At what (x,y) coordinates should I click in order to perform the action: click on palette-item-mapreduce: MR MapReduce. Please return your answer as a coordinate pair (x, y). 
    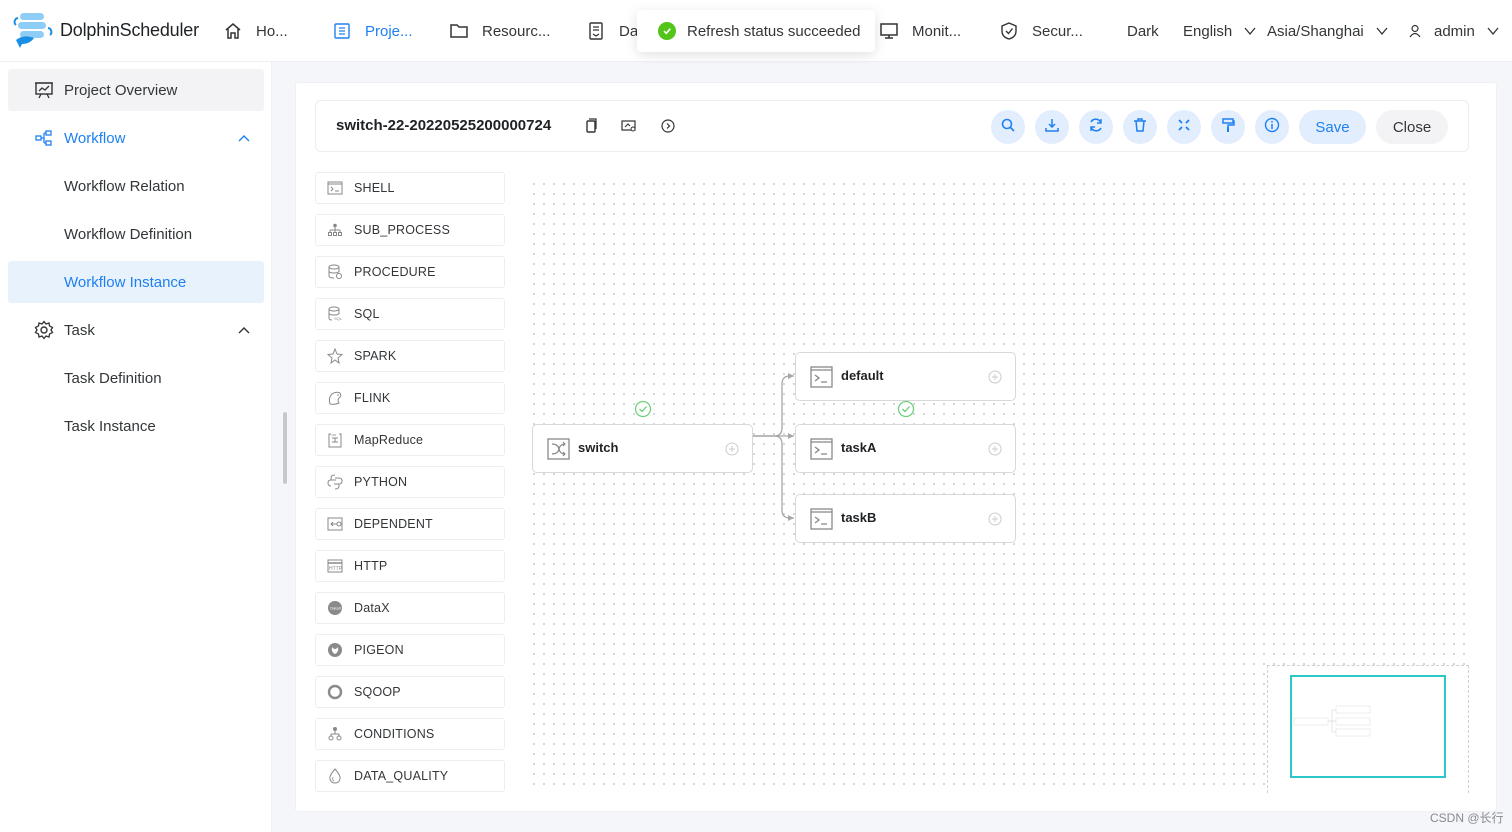
    Looking at the image, I should click on (410, 440).